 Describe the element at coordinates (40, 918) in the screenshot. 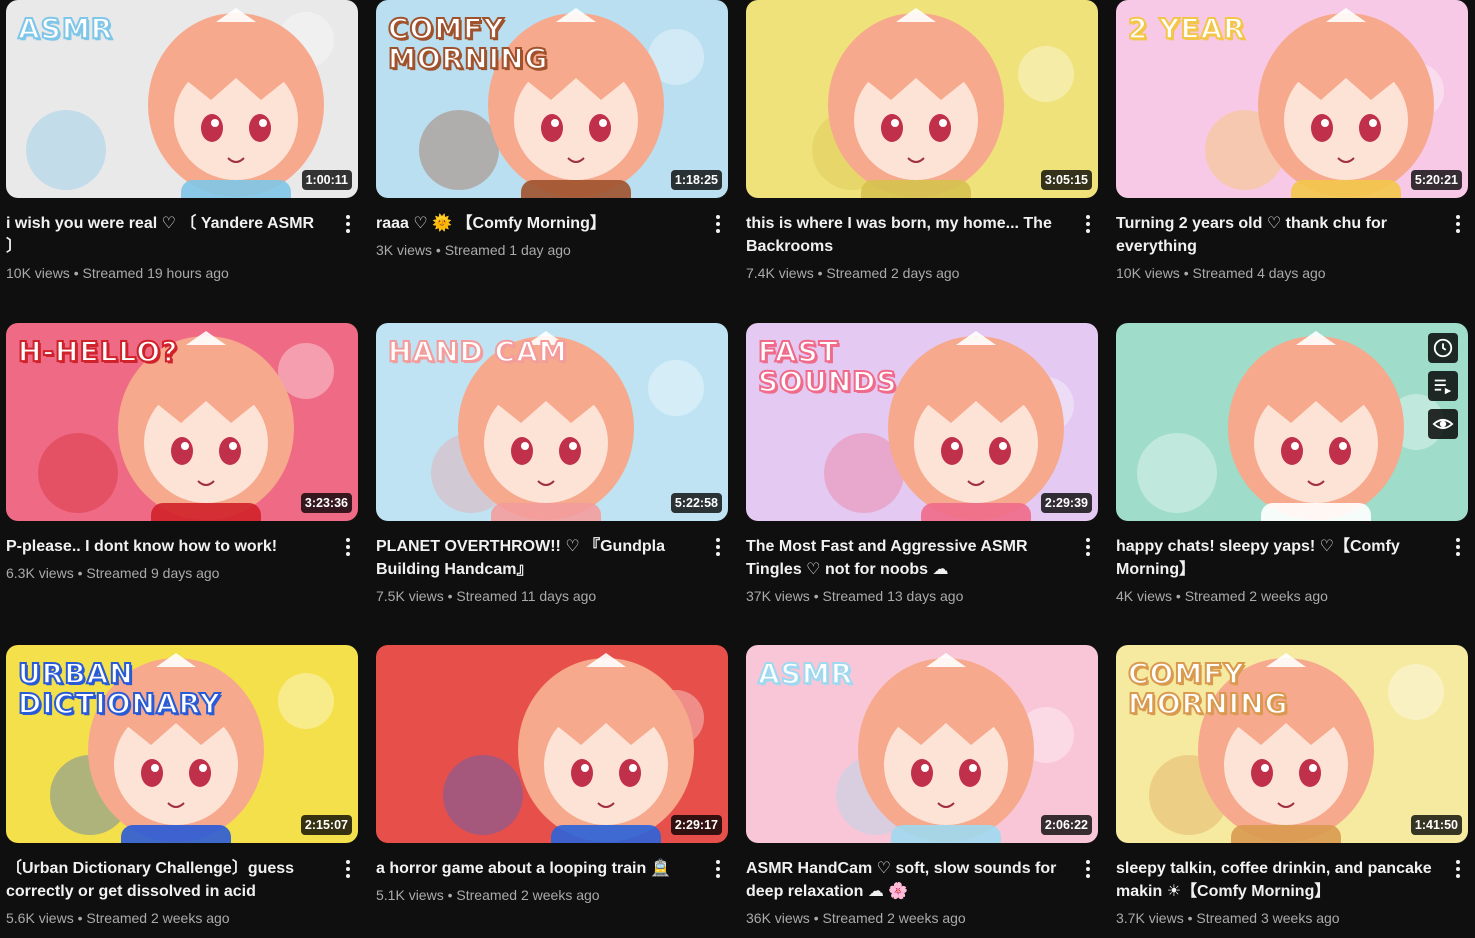

I see `view-count: 5.6K views` at that location.